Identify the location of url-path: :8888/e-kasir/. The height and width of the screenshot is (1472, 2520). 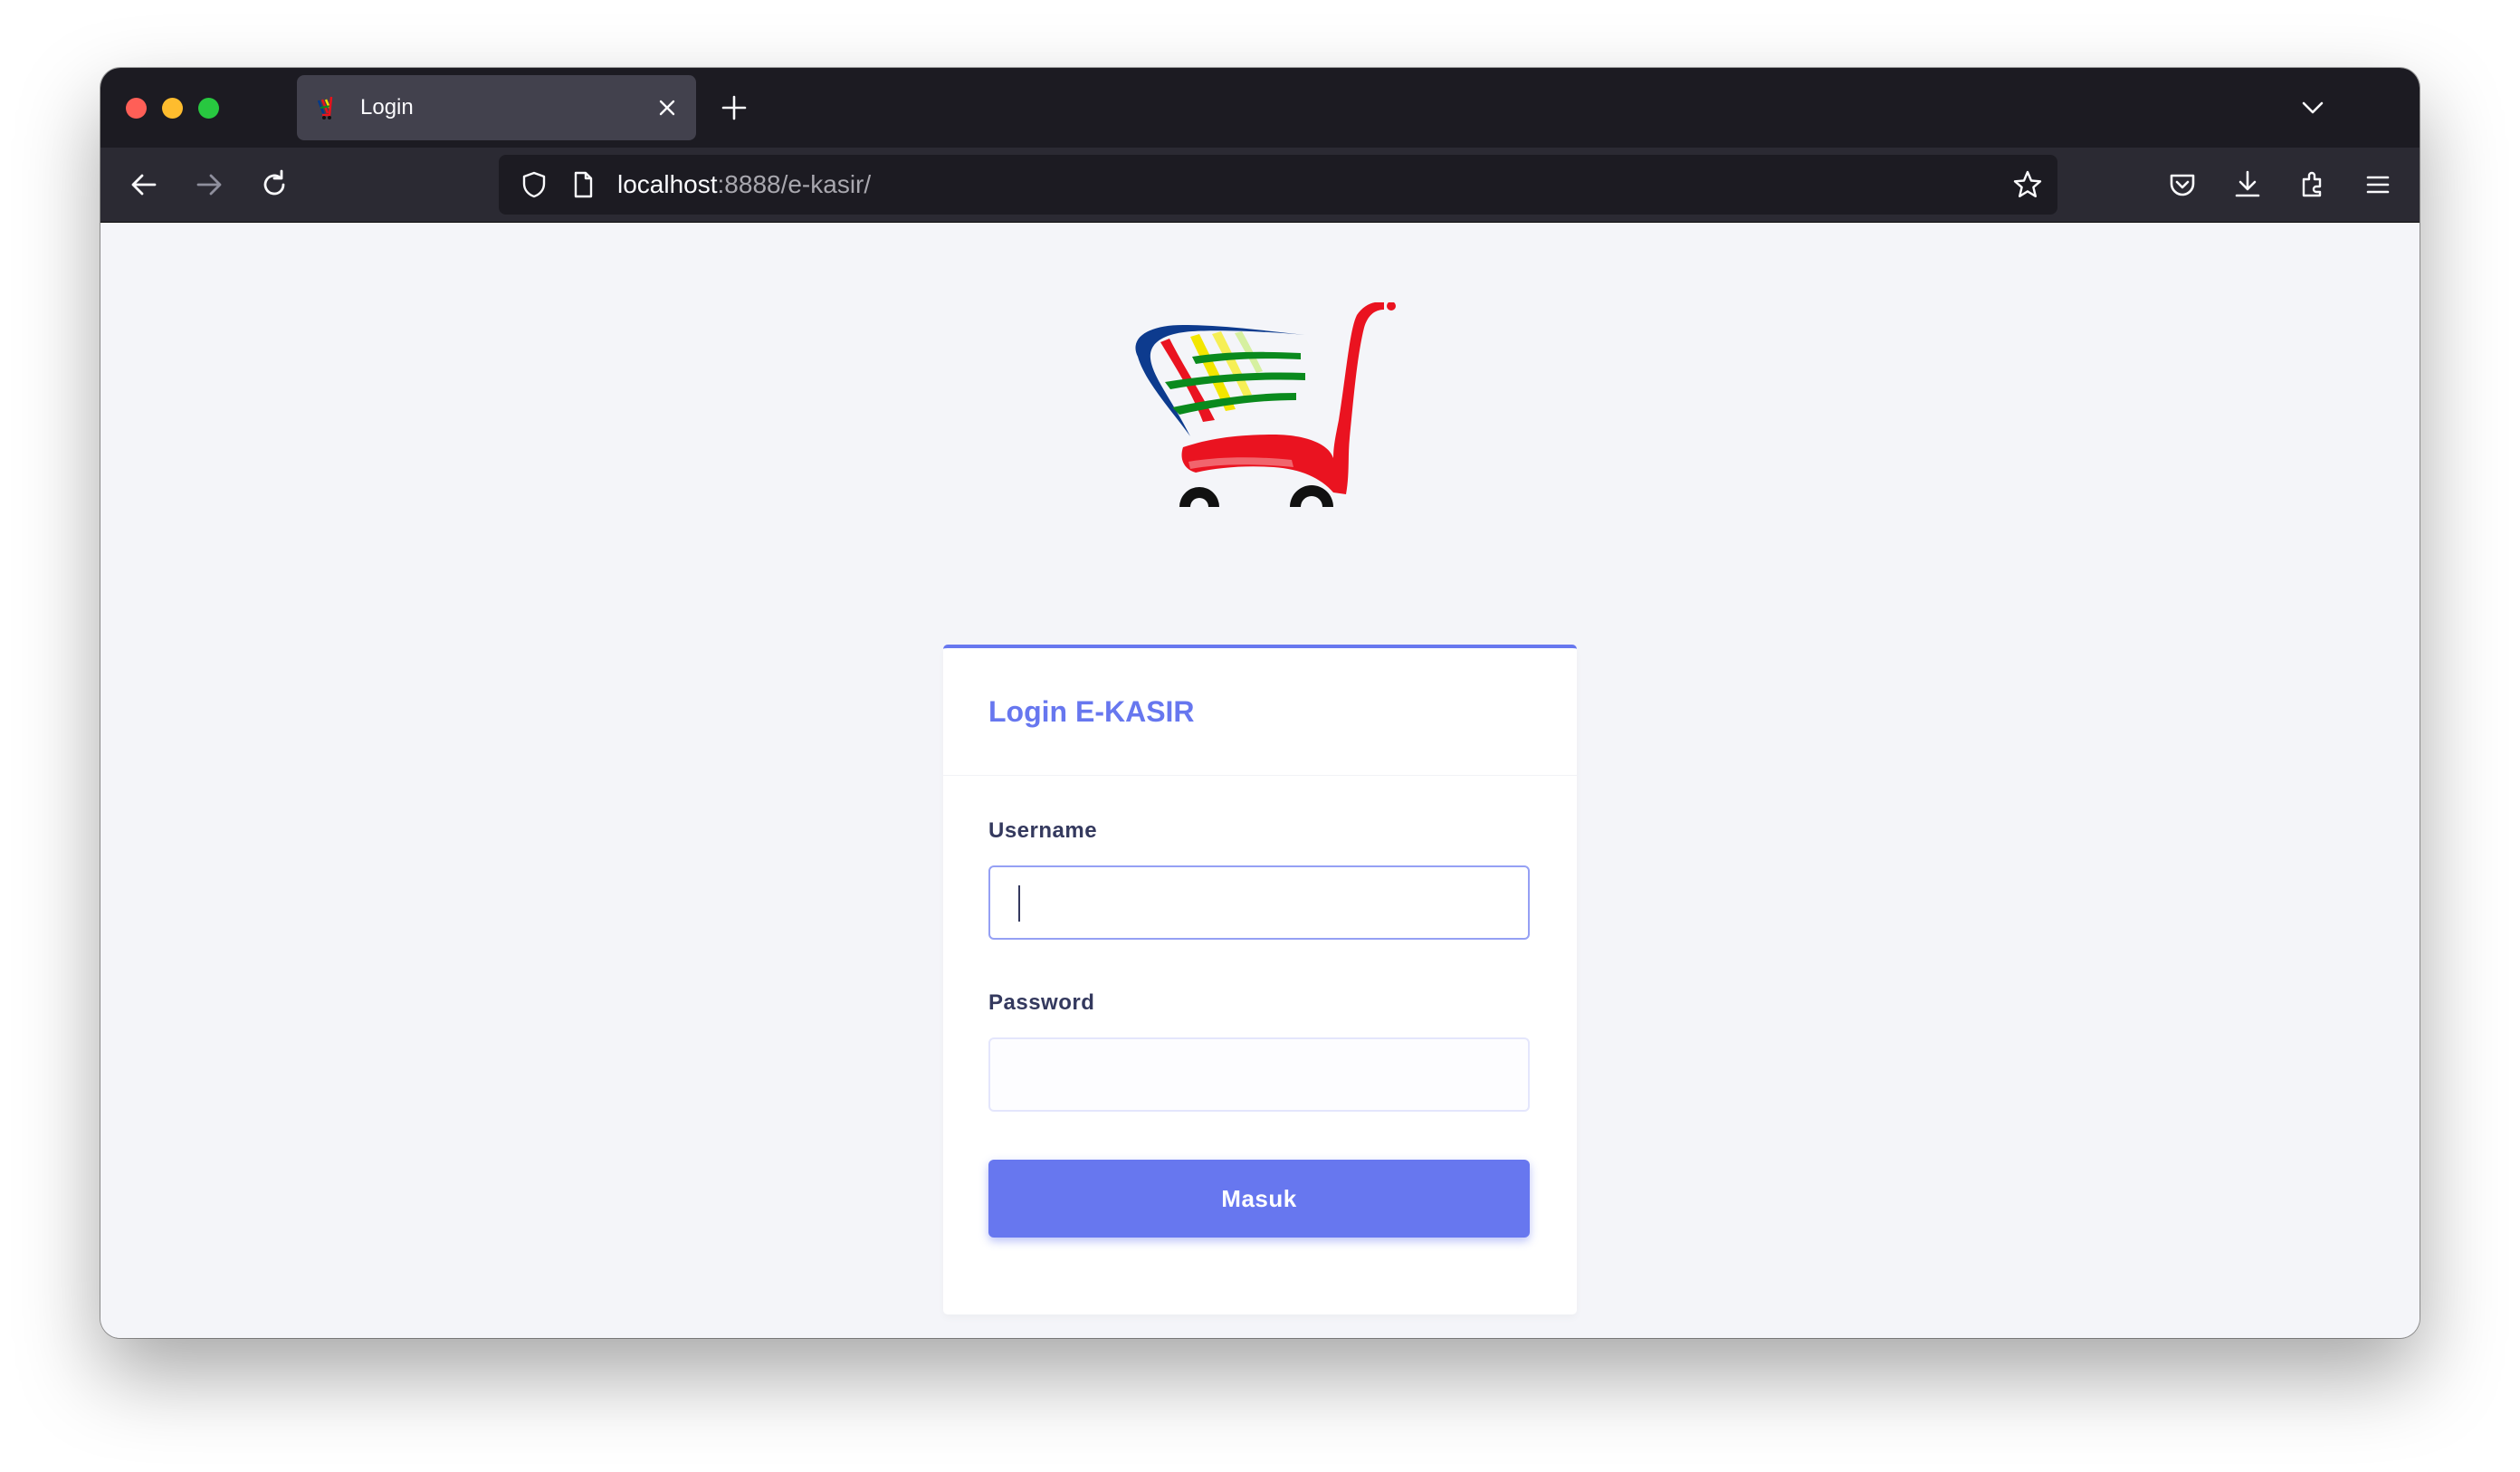
(794, 184).